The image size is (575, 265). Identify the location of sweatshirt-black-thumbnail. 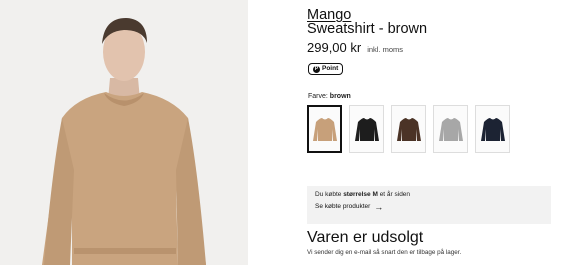
(366, 129).